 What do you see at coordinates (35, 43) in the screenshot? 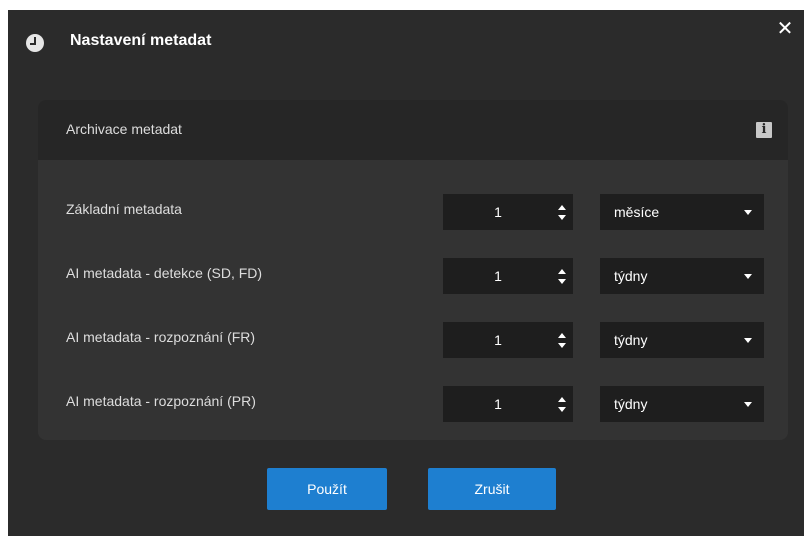
I see `clock-icon` at bounding box center [35, 43].